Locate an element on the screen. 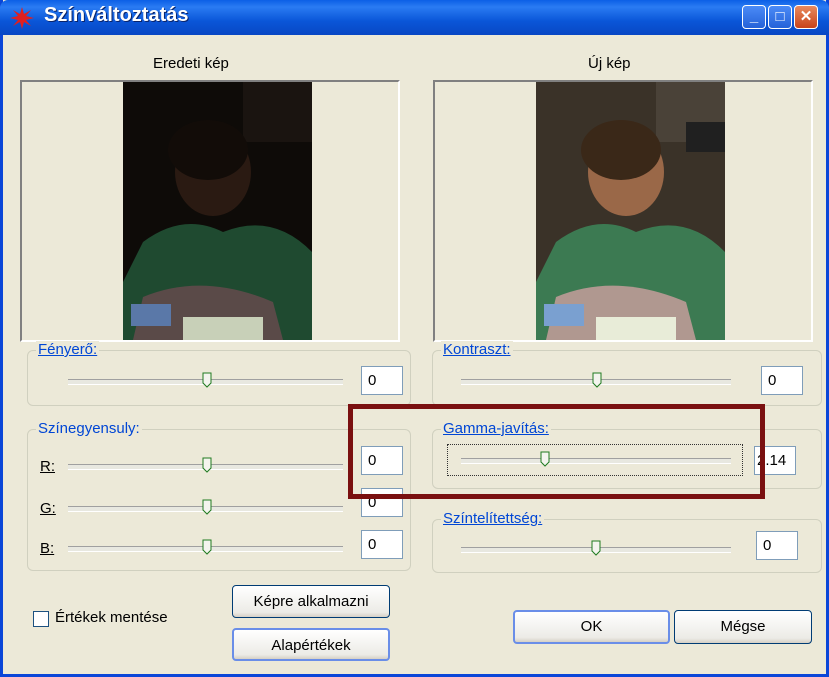 The image size is (829, 677). saturation-value-field: 0 is located at coordinates (777, 545).